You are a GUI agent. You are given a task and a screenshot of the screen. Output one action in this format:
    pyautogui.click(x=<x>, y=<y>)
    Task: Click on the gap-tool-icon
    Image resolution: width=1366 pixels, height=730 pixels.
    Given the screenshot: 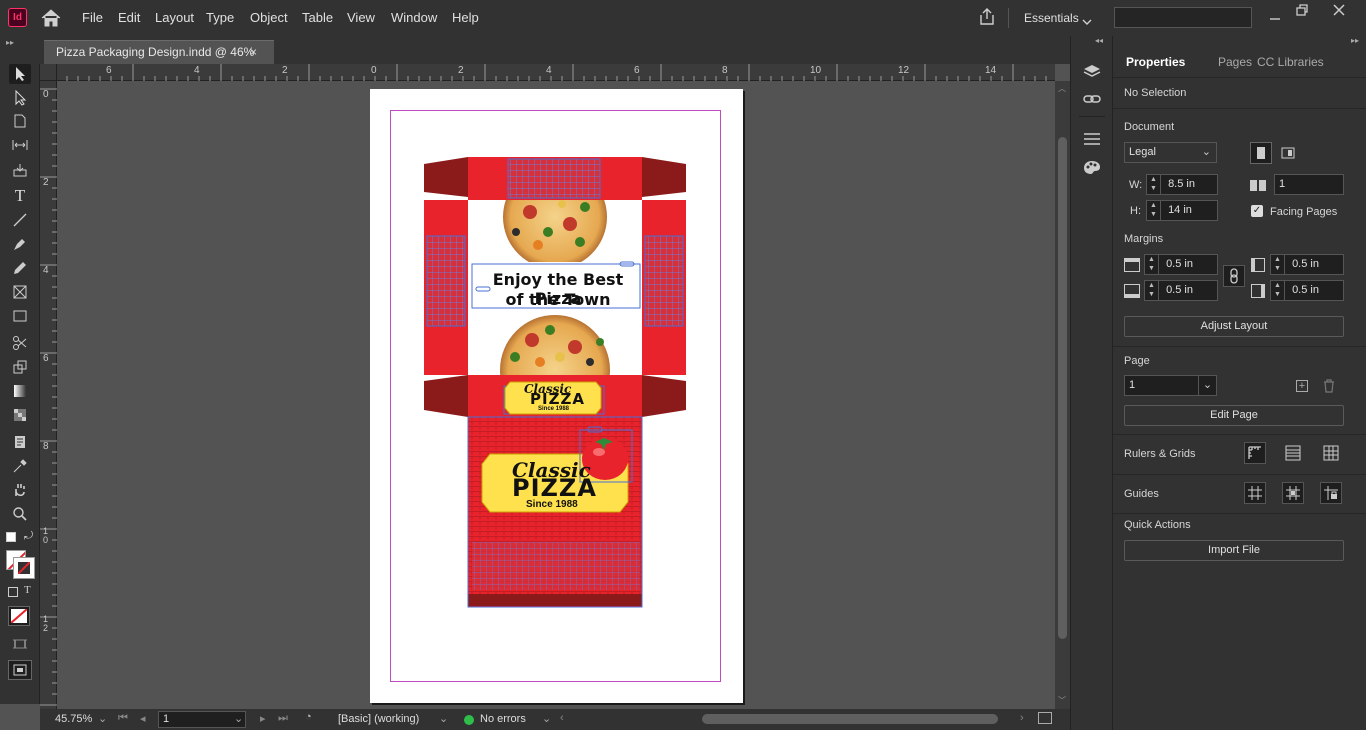 What is the action you would take?
    pyautogui.click(x=20, y=145)
    